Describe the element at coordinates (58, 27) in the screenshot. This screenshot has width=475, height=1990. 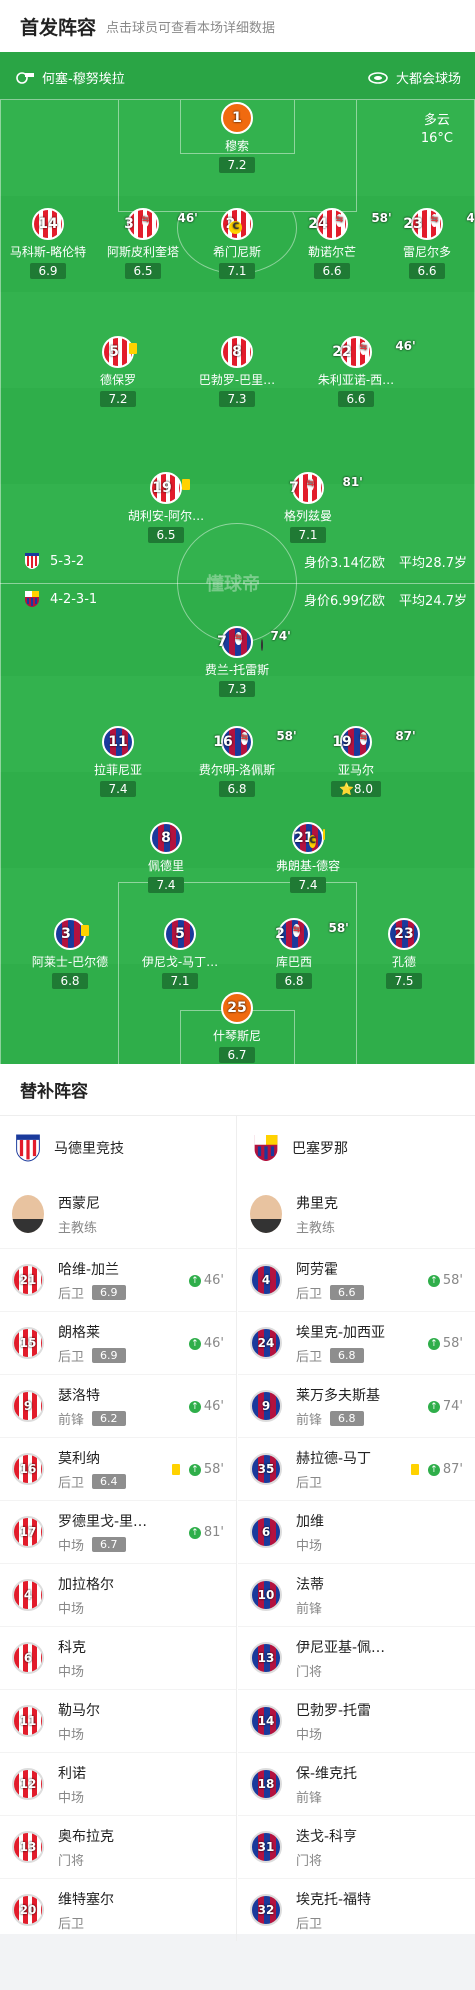
I see `page-title: 首发阵容` at that location.